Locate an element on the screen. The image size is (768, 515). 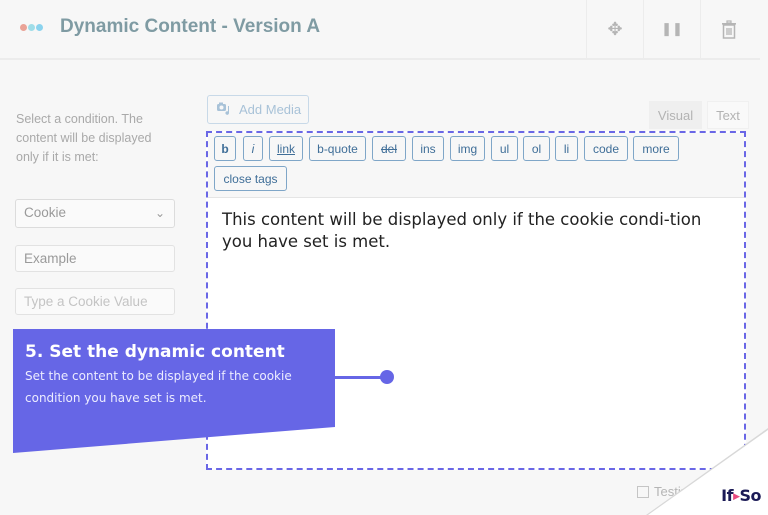
chevron-down-icon: ⌄ is located at coordinates (159, 213).